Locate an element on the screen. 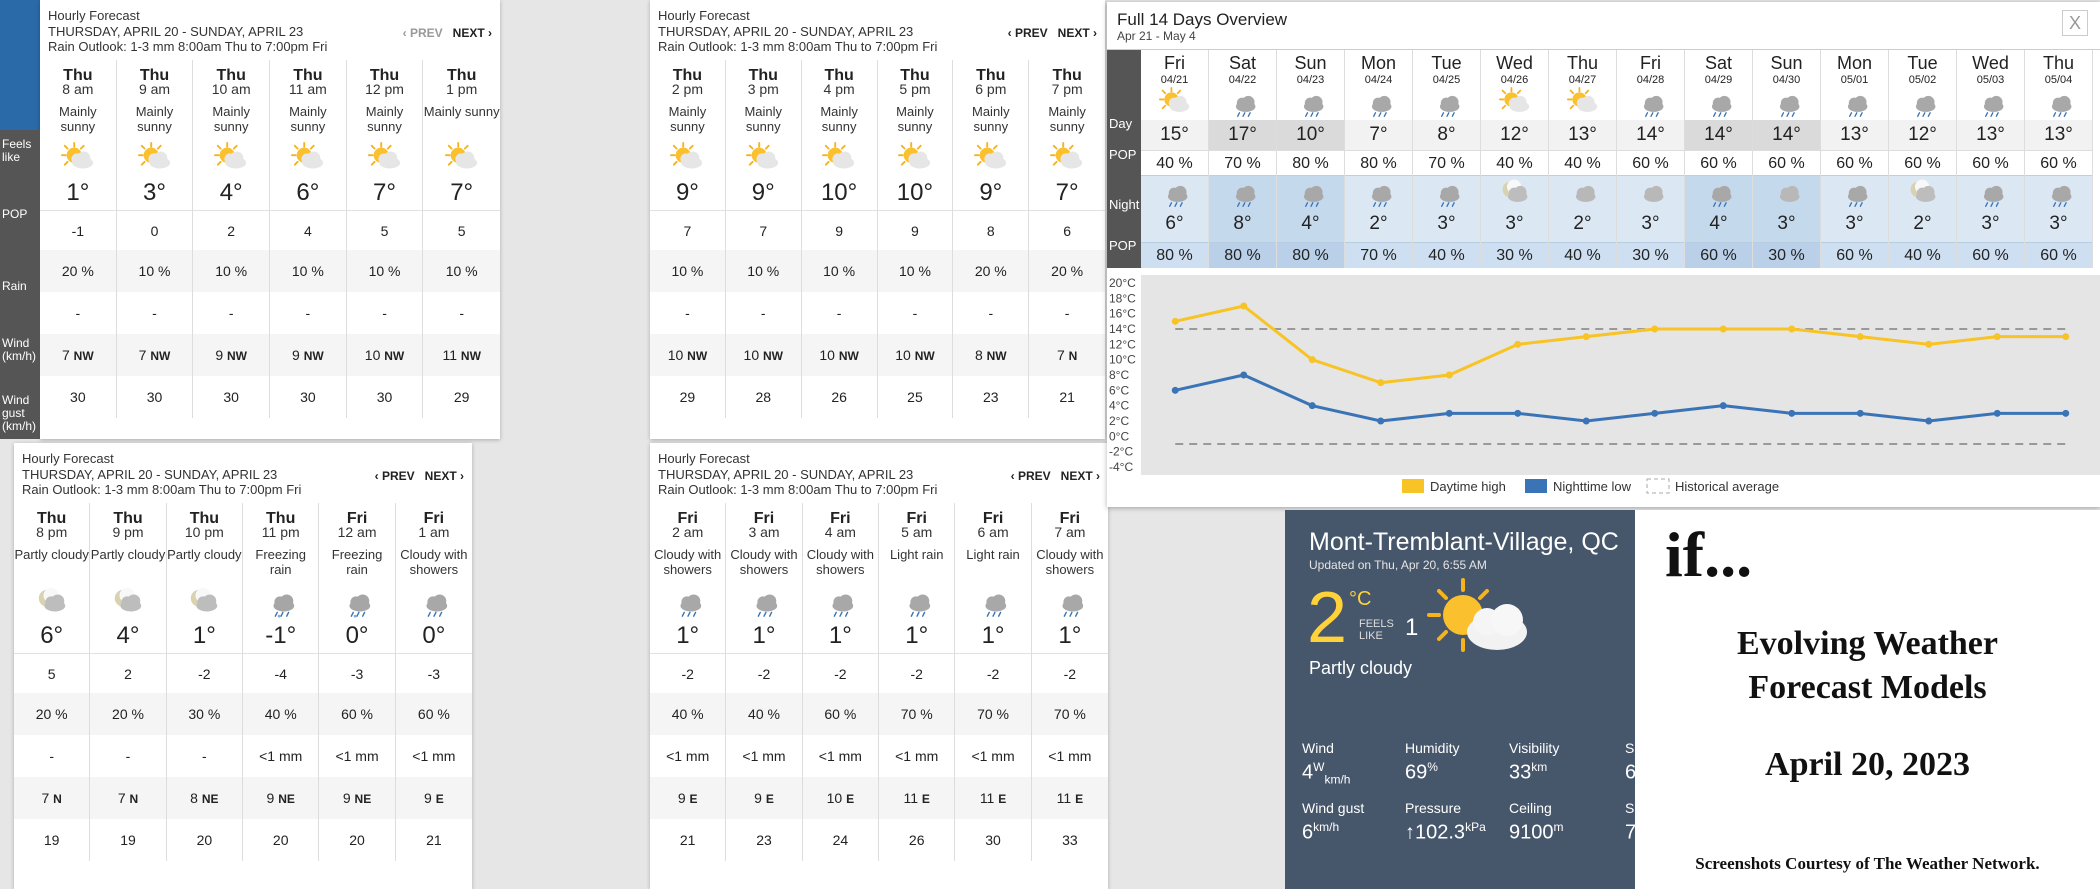 The width and height of the screenshot is (2100, 889). overview-day-column: Fri 04/28 14° 60 % 3° 30 % is located at coordinates (1651, 159).